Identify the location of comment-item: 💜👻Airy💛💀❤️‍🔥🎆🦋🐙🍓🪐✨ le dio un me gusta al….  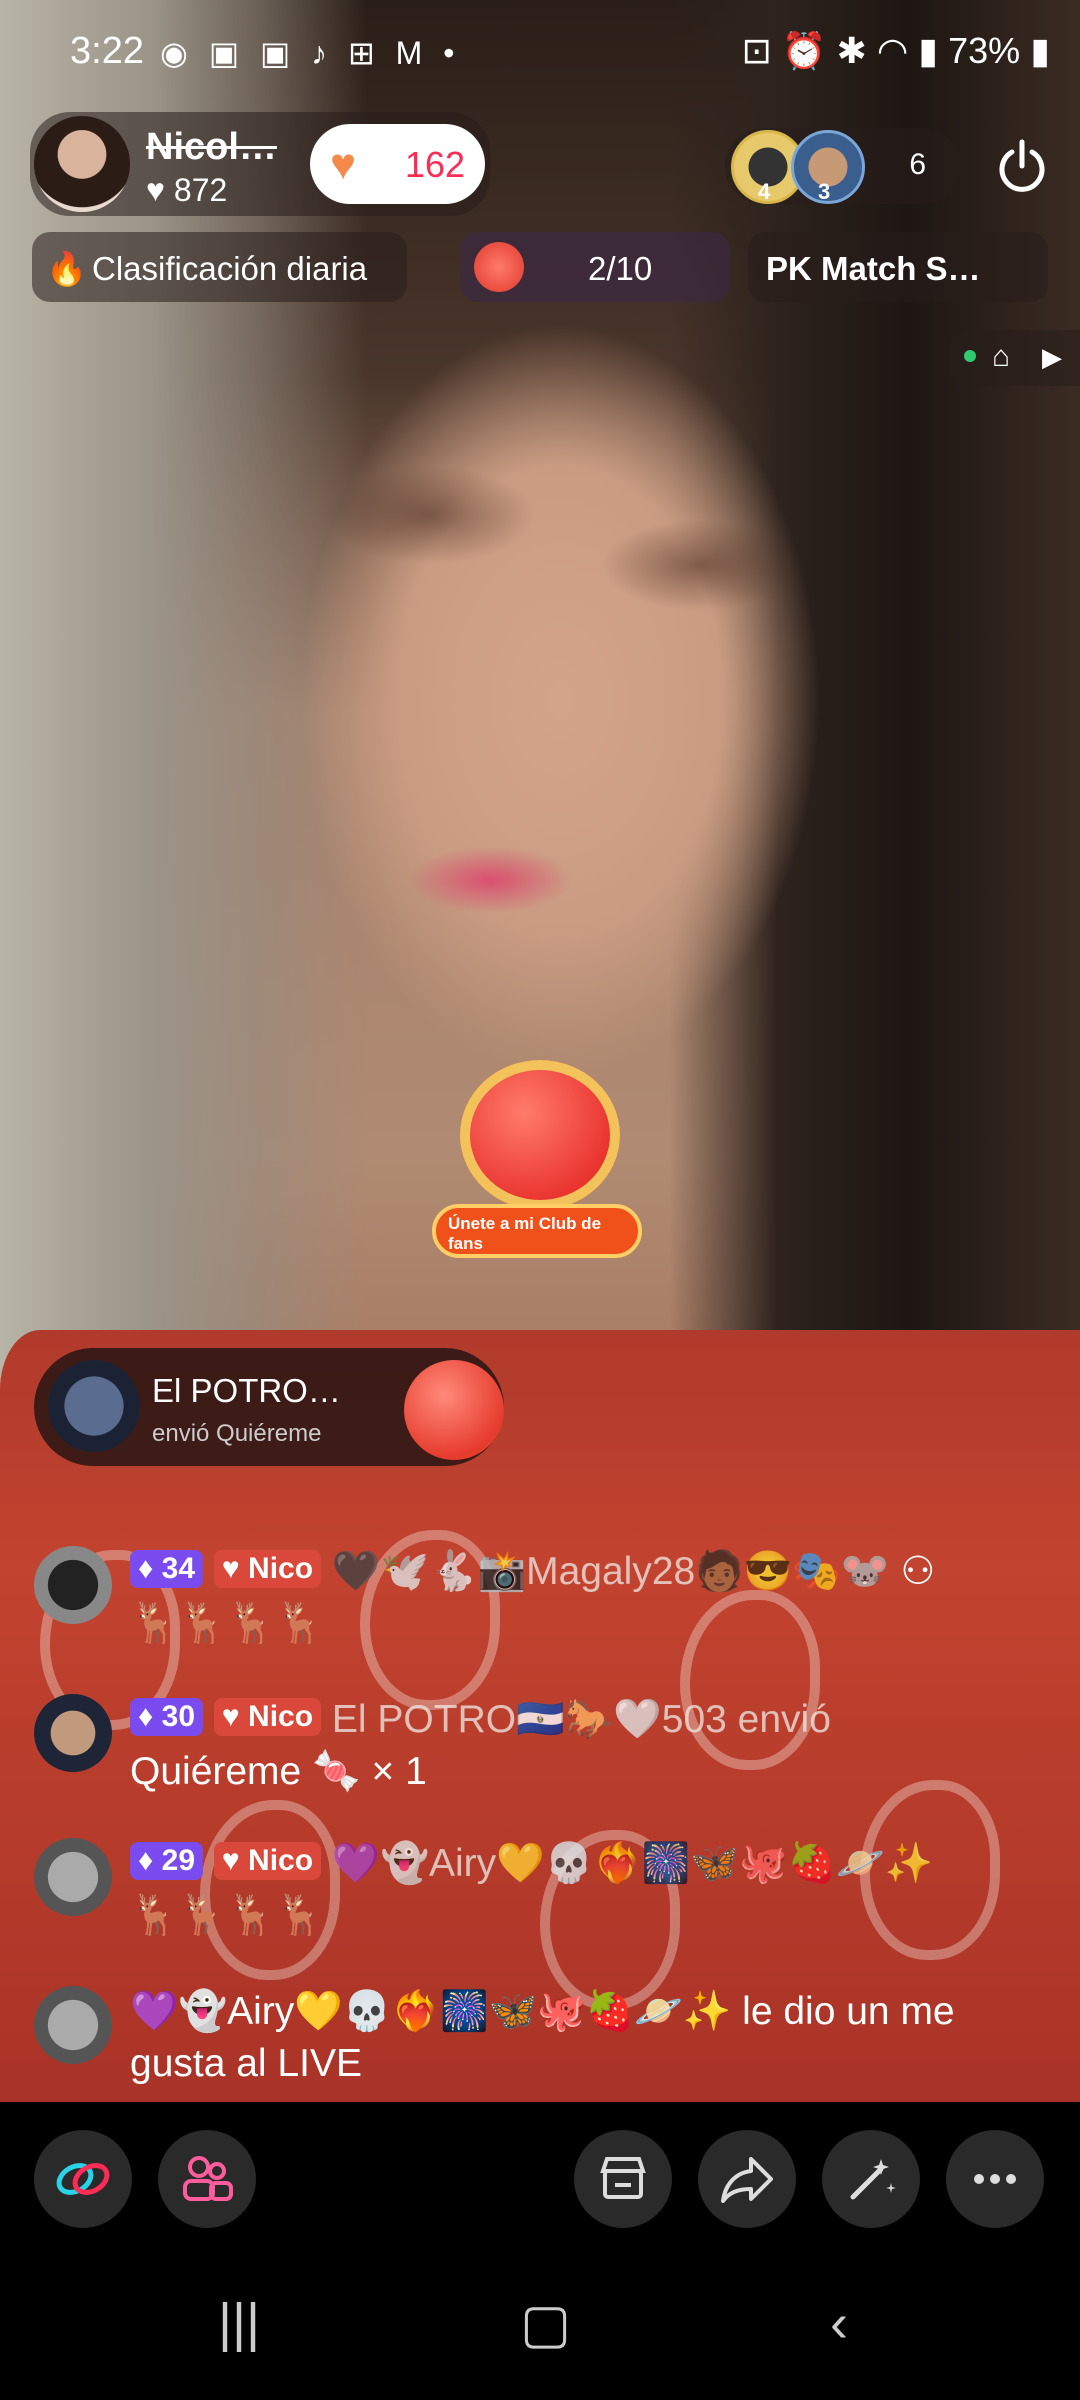
(535, 2041).